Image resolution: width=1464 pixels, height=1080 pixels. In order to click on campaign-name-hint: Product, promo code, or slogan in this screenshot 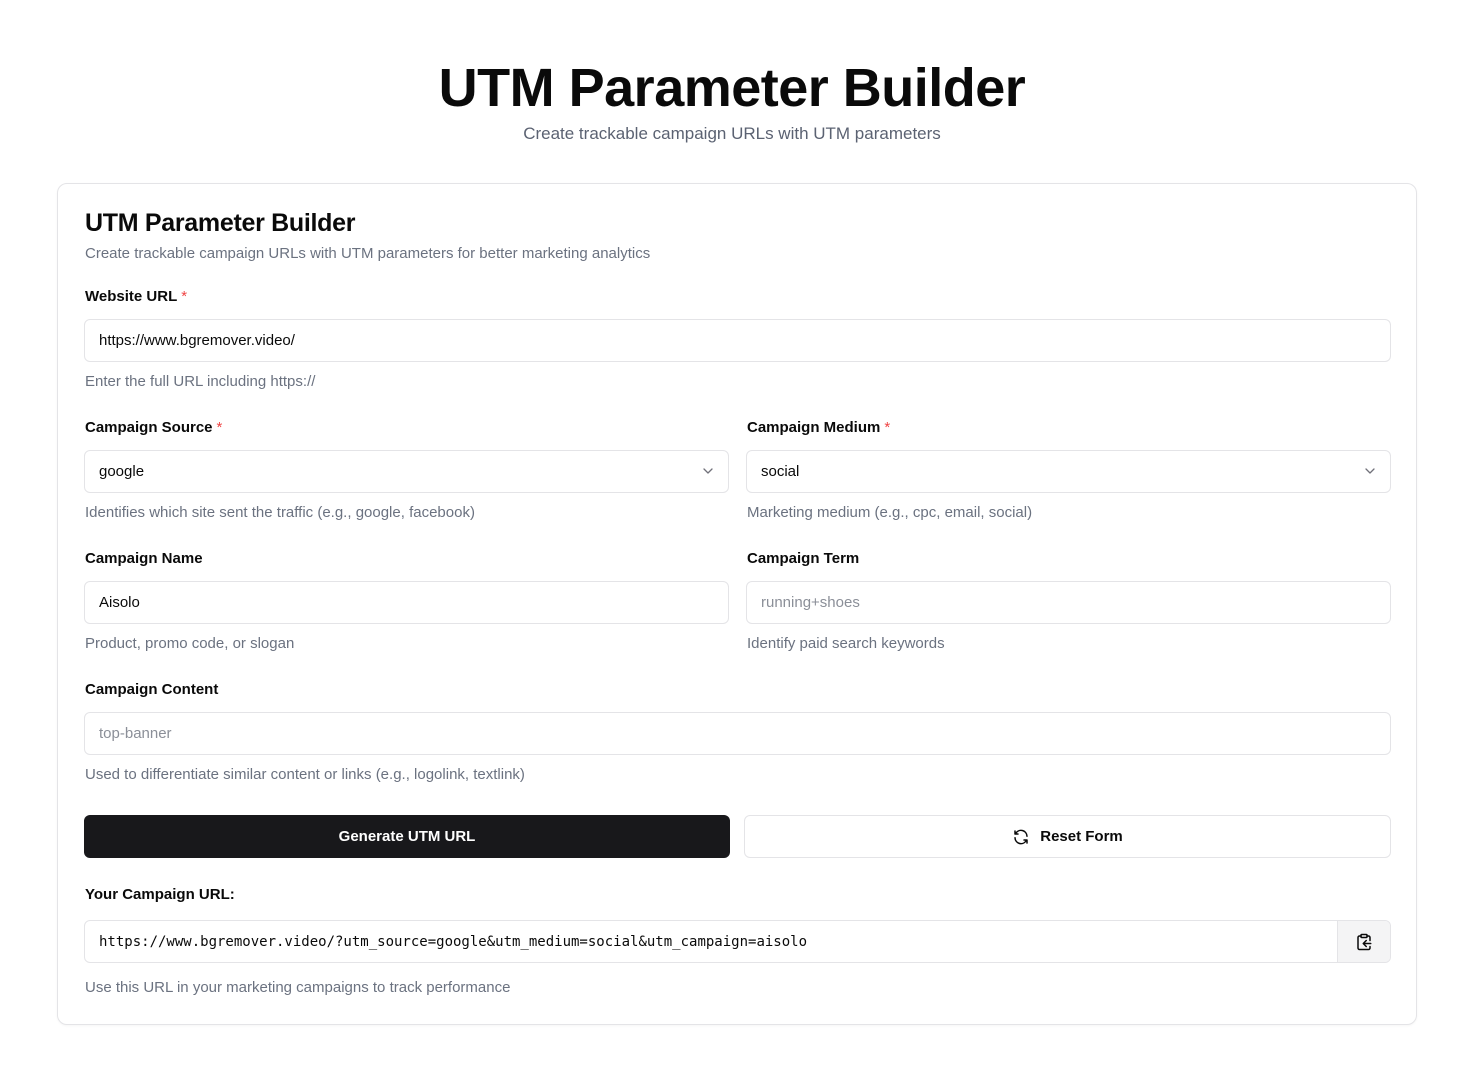, I will do `click(190, 643)`.